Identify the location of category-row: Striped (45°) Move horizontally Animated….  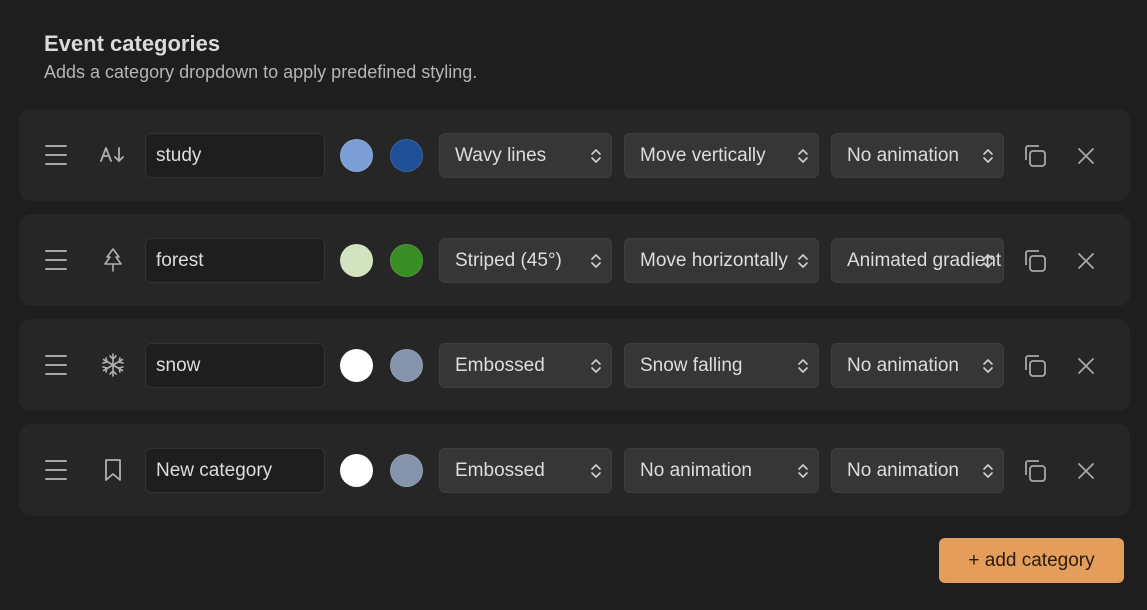
(574, 260).